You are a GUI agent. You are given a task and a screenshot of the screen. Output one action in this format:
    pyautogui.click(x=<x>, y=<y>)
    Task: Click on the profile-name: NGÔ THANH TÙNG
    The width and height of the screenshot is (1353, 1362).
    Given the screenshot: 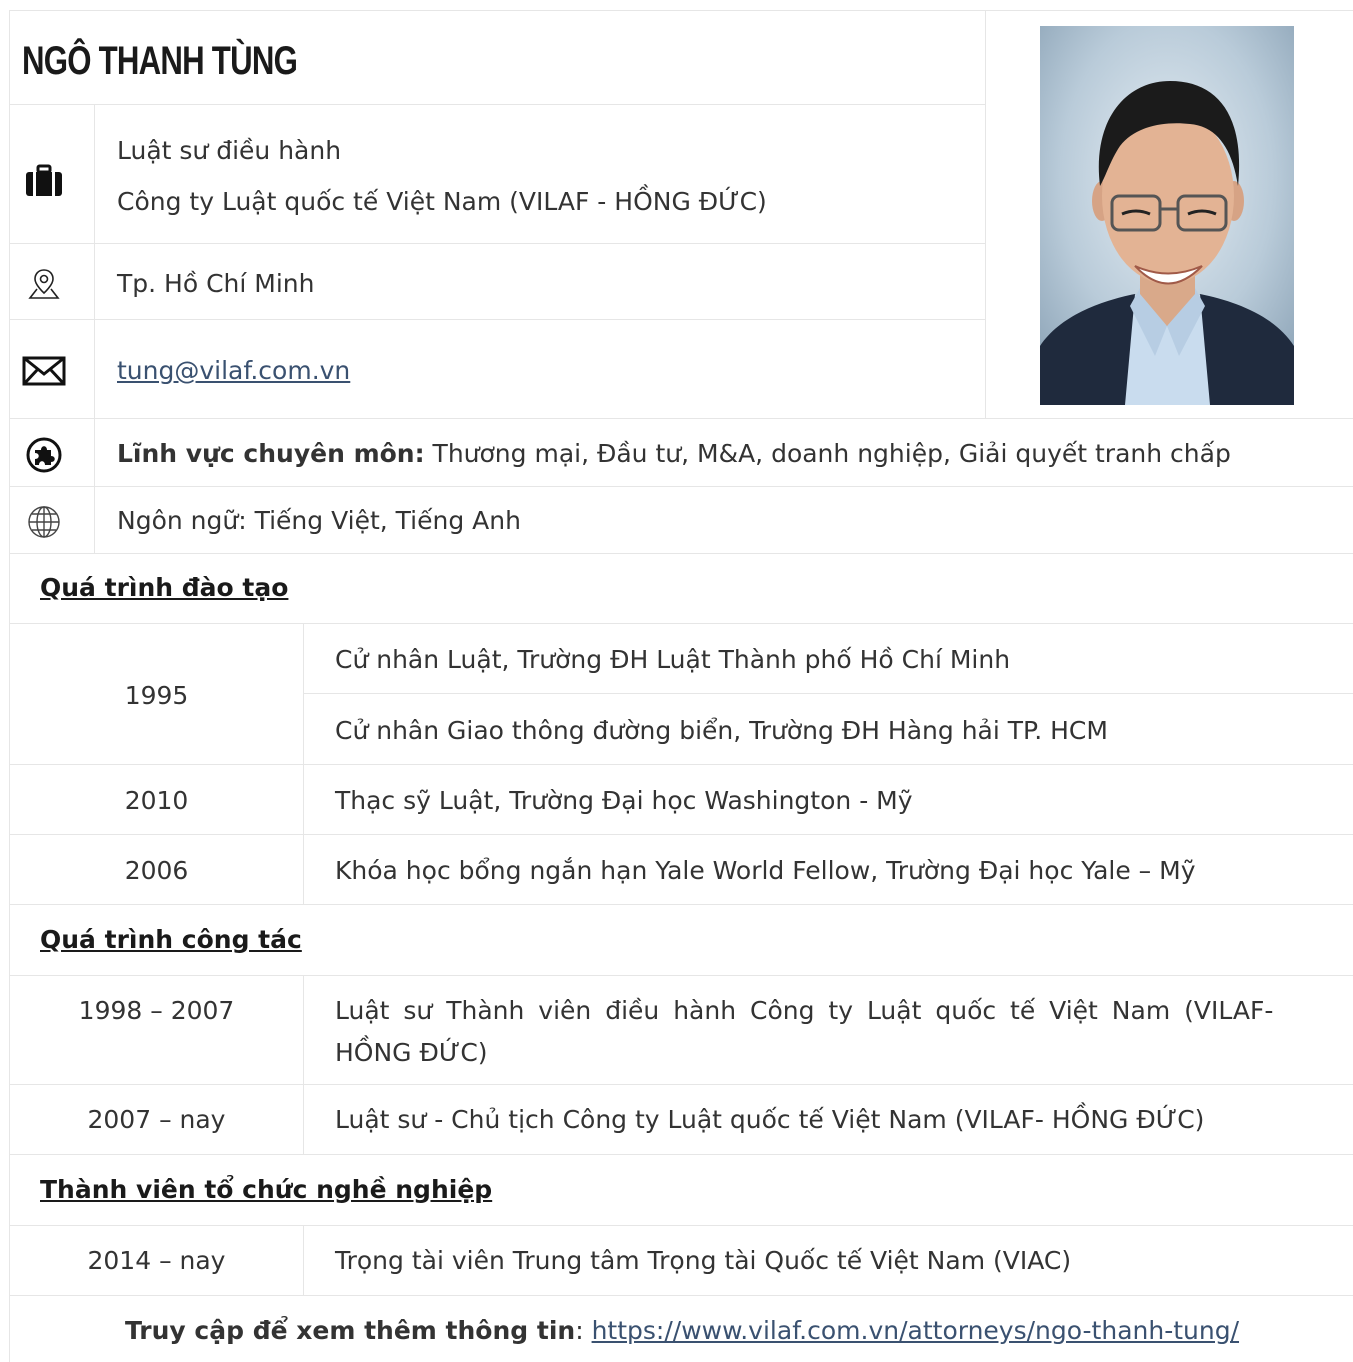 What is the action you would take?
    pyautogui.click(x=160, y=61)
    